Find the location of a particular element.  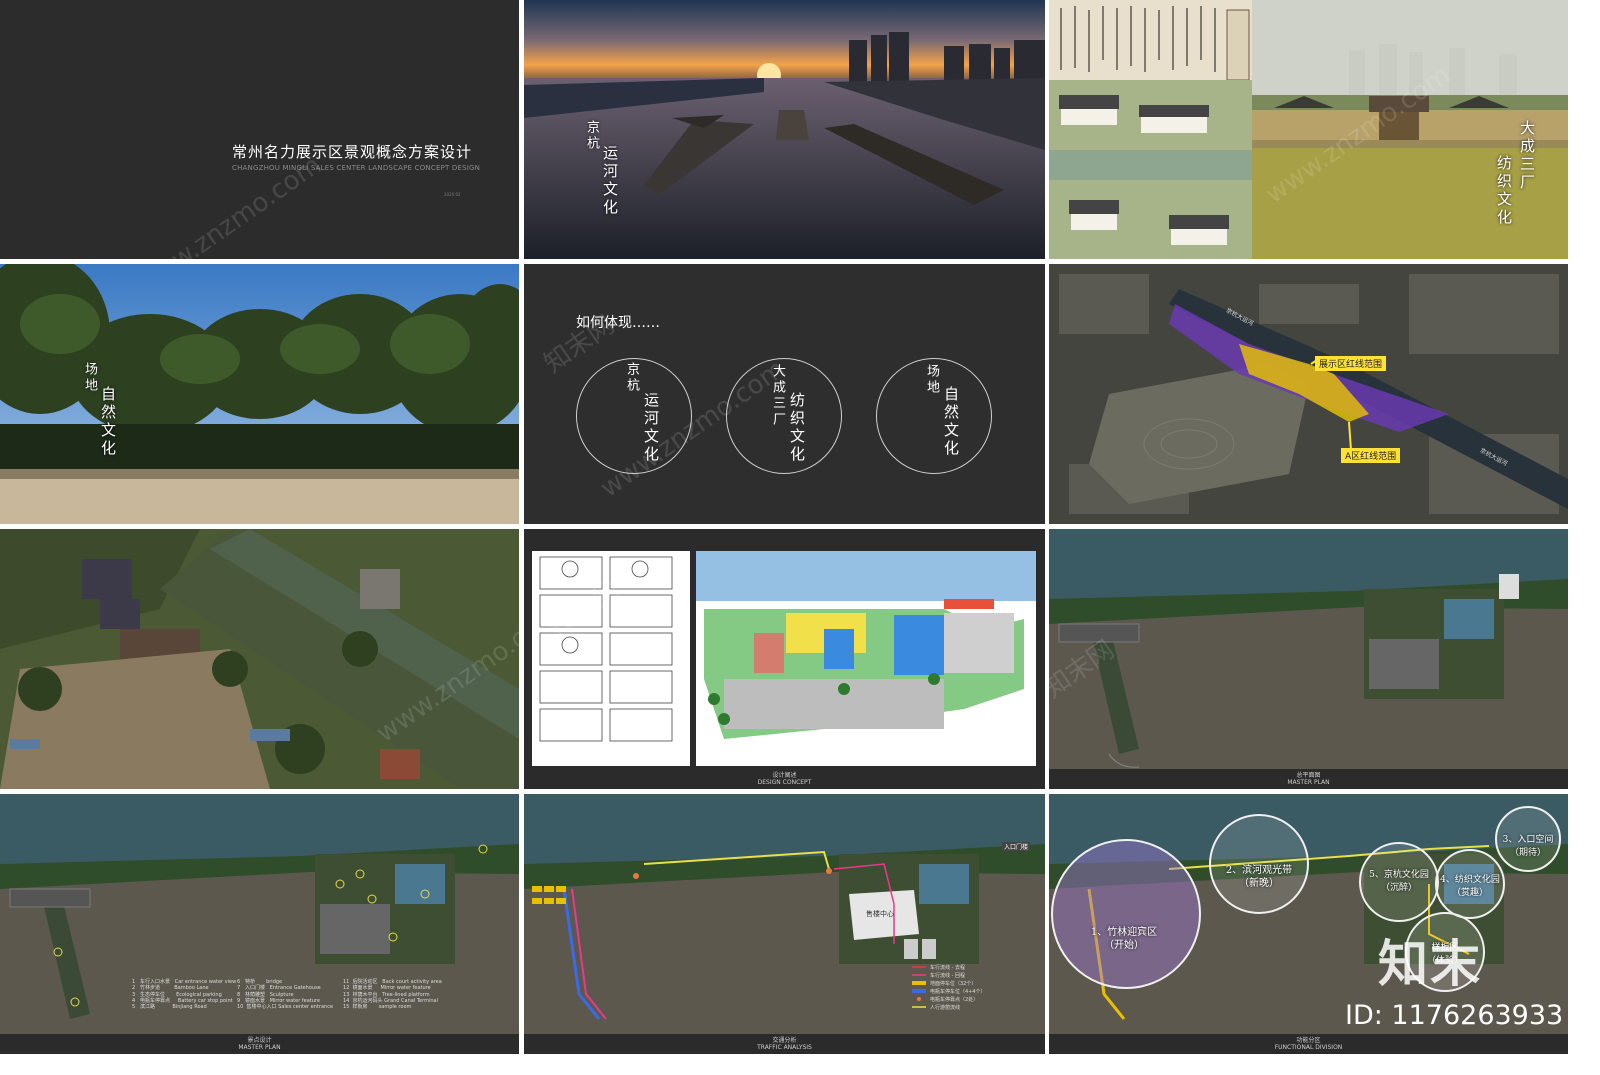

aerial-photo-image is located at coordinates (259, 659).